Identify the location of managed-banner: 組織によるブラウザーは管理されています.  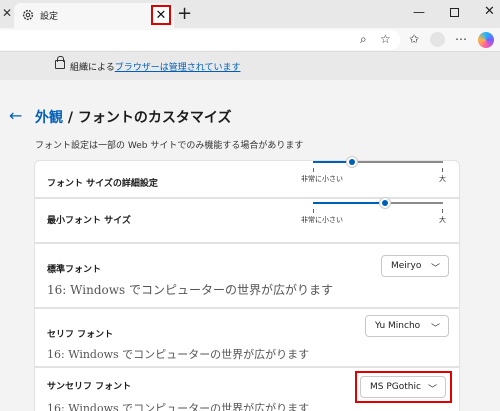
(250, 66).